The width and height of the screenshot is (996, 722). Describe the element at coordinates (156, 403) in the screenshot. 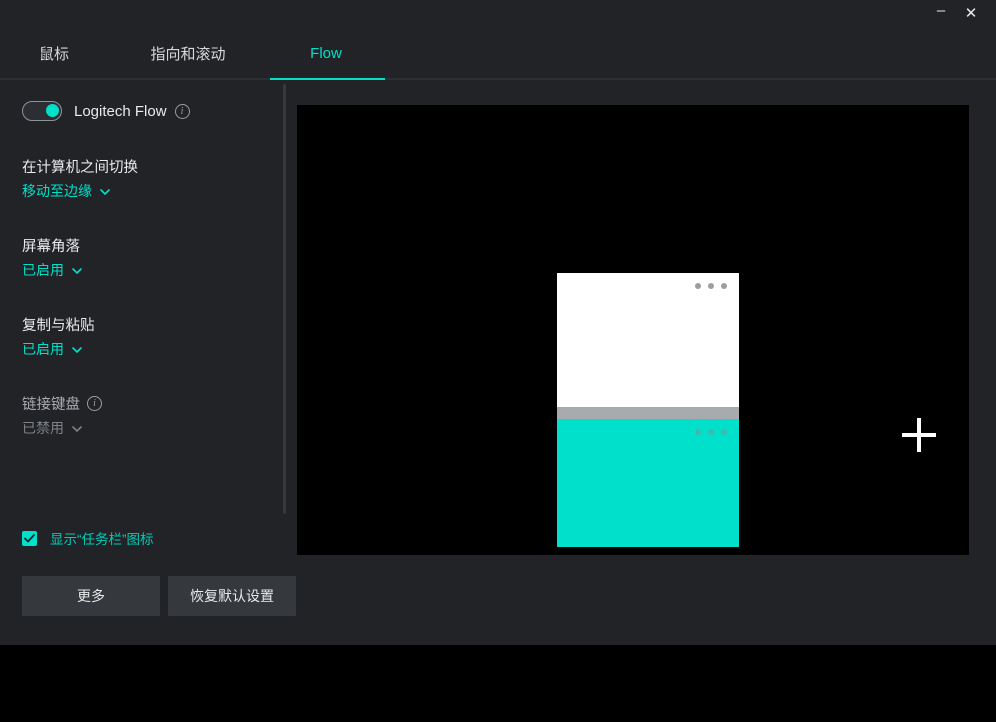

I see `option-title: 链接键盘 i` at that location.